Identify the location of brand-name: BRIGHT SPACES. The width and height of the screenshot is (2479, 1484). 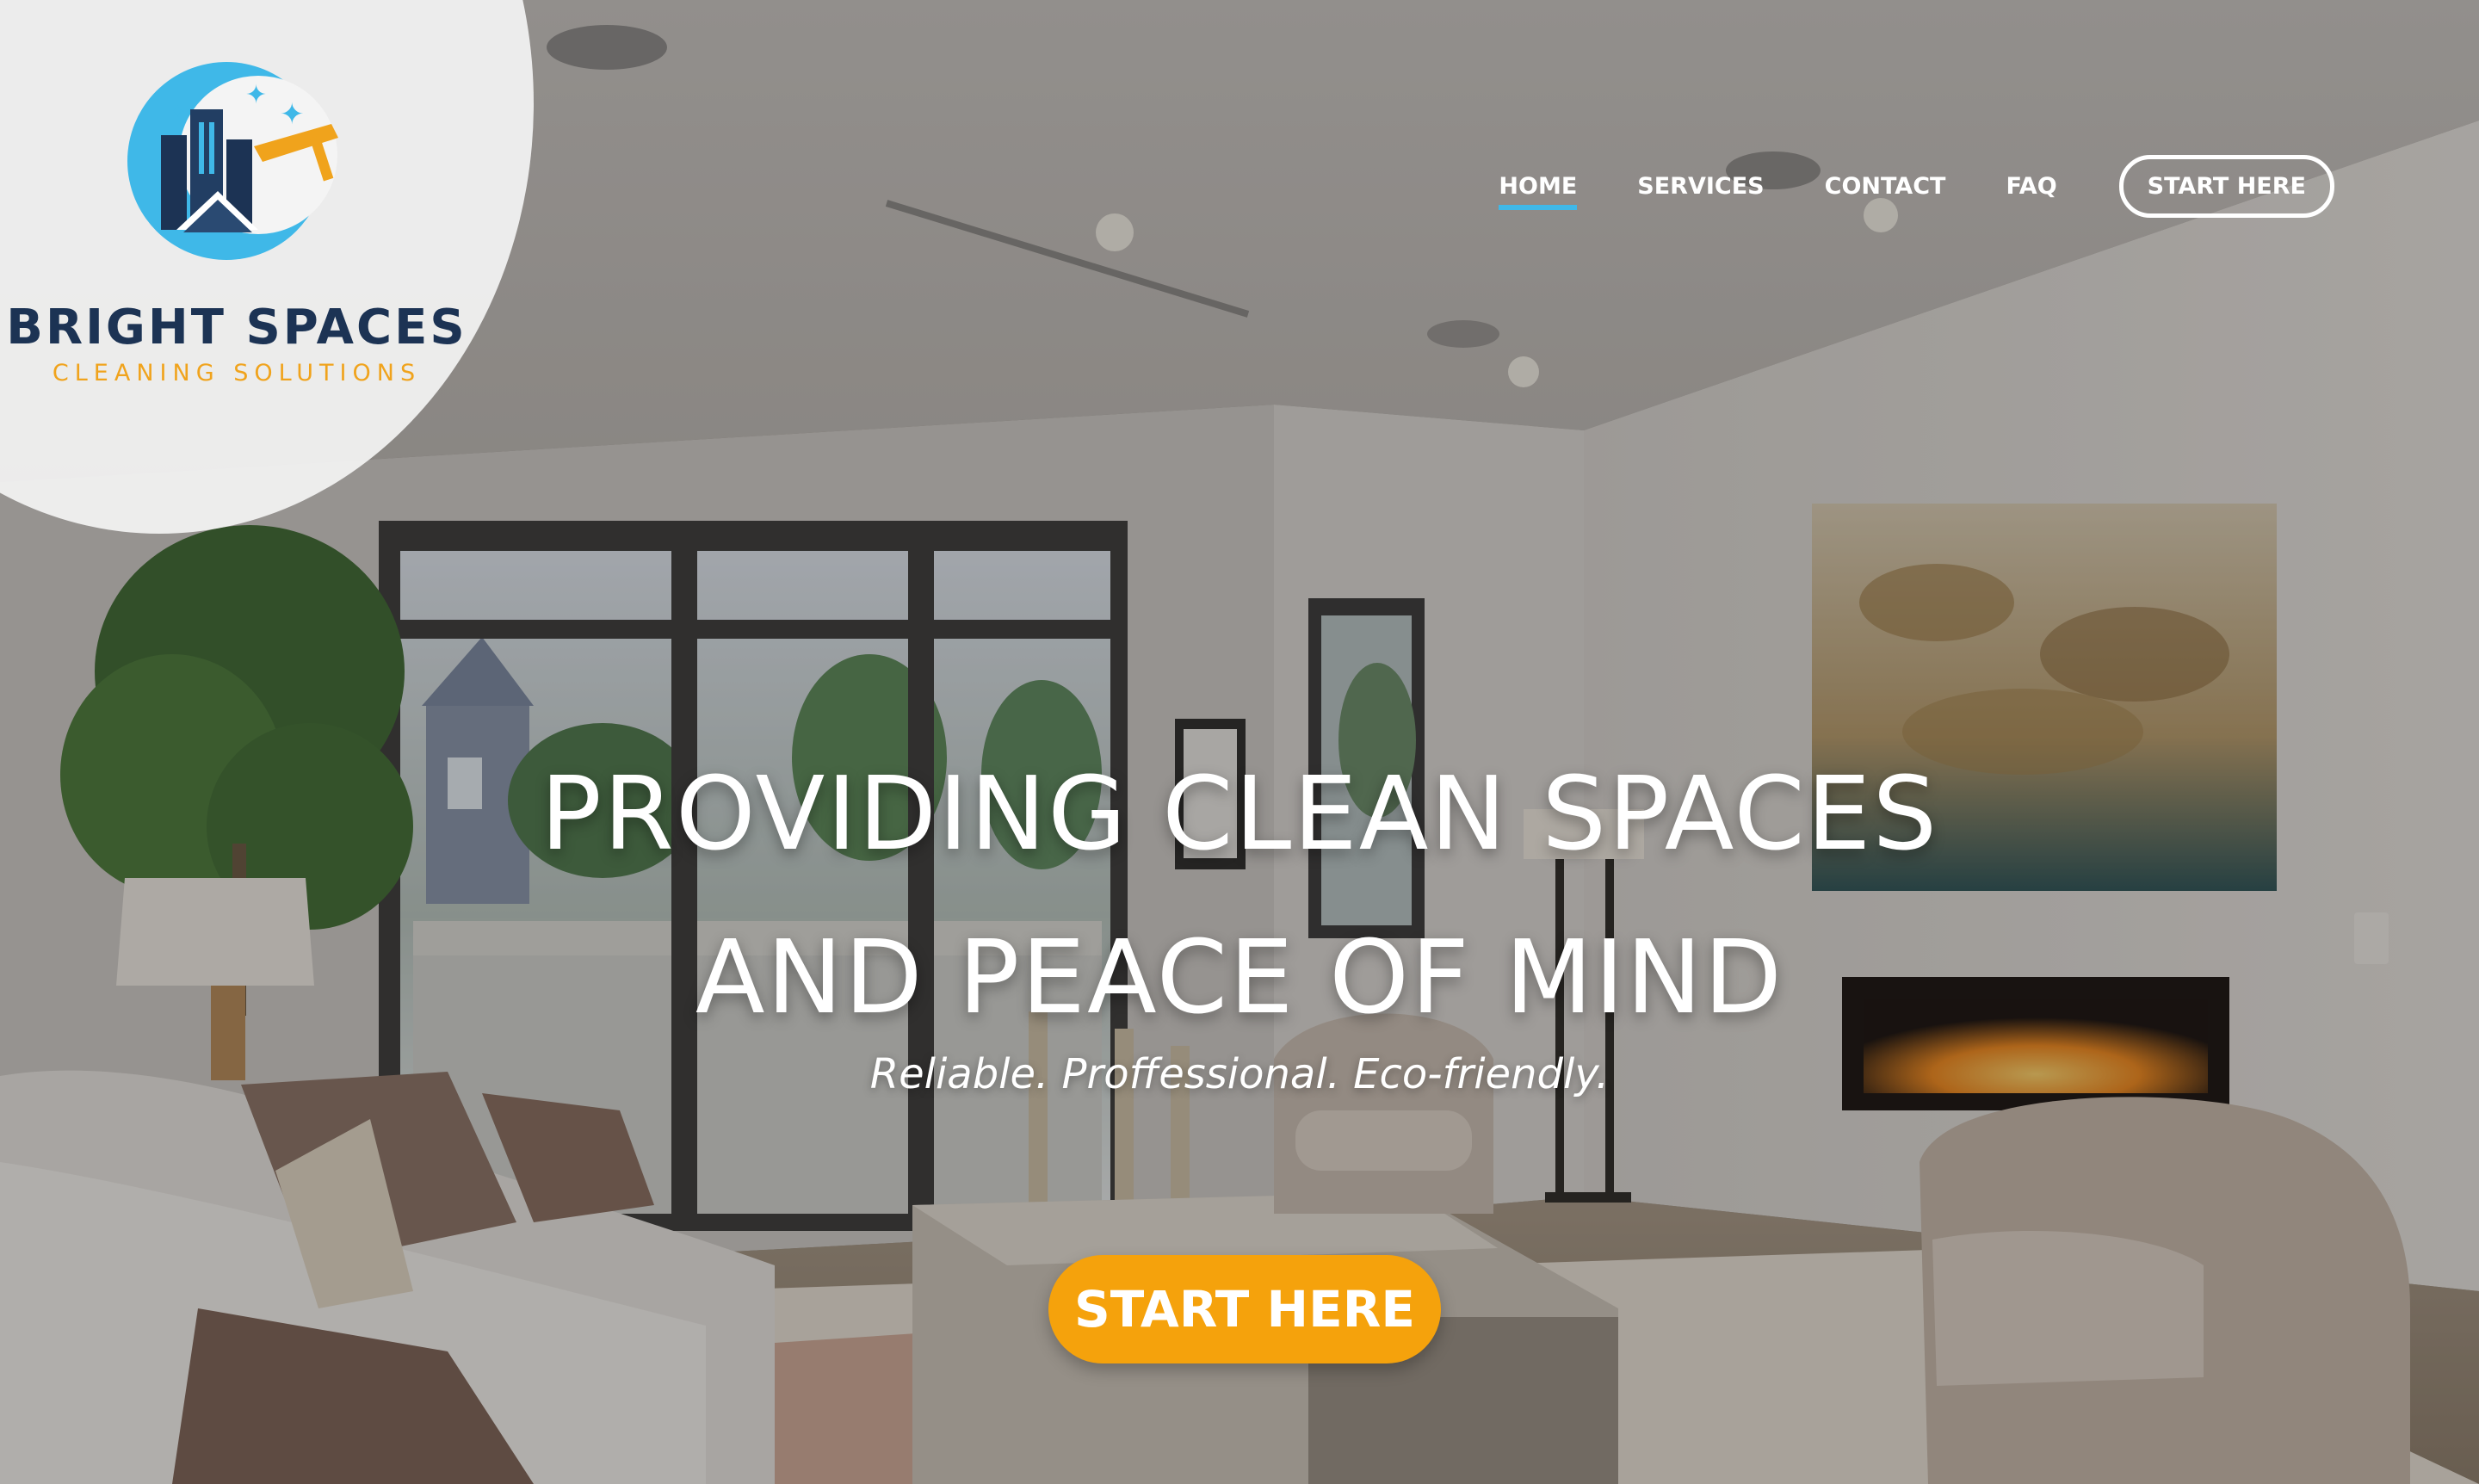
(236, 328).